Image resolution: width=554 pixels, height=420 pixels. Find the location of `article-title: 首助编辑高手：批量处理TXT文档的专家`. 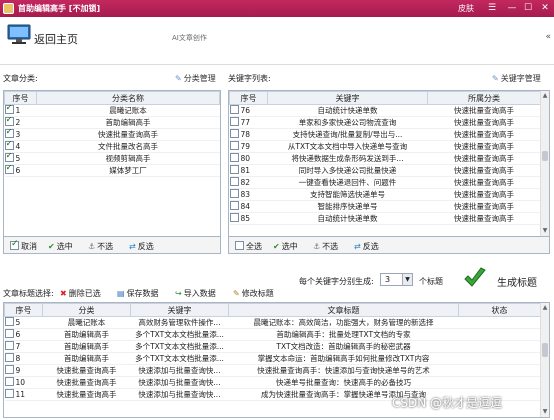

article-title: 首助编辑高手：批量处理TXT文档的专家 is located at coordinates (343, 334).